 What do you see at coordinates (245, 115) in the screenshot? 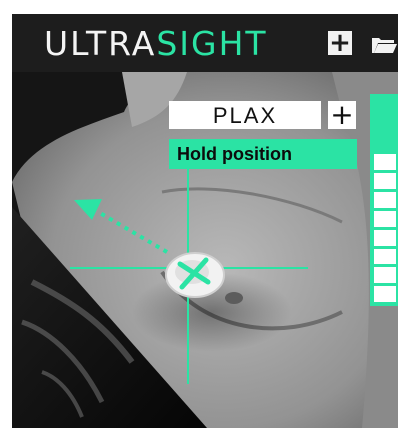
I see `view-label: PLAX` at bounding box center [245, 115].